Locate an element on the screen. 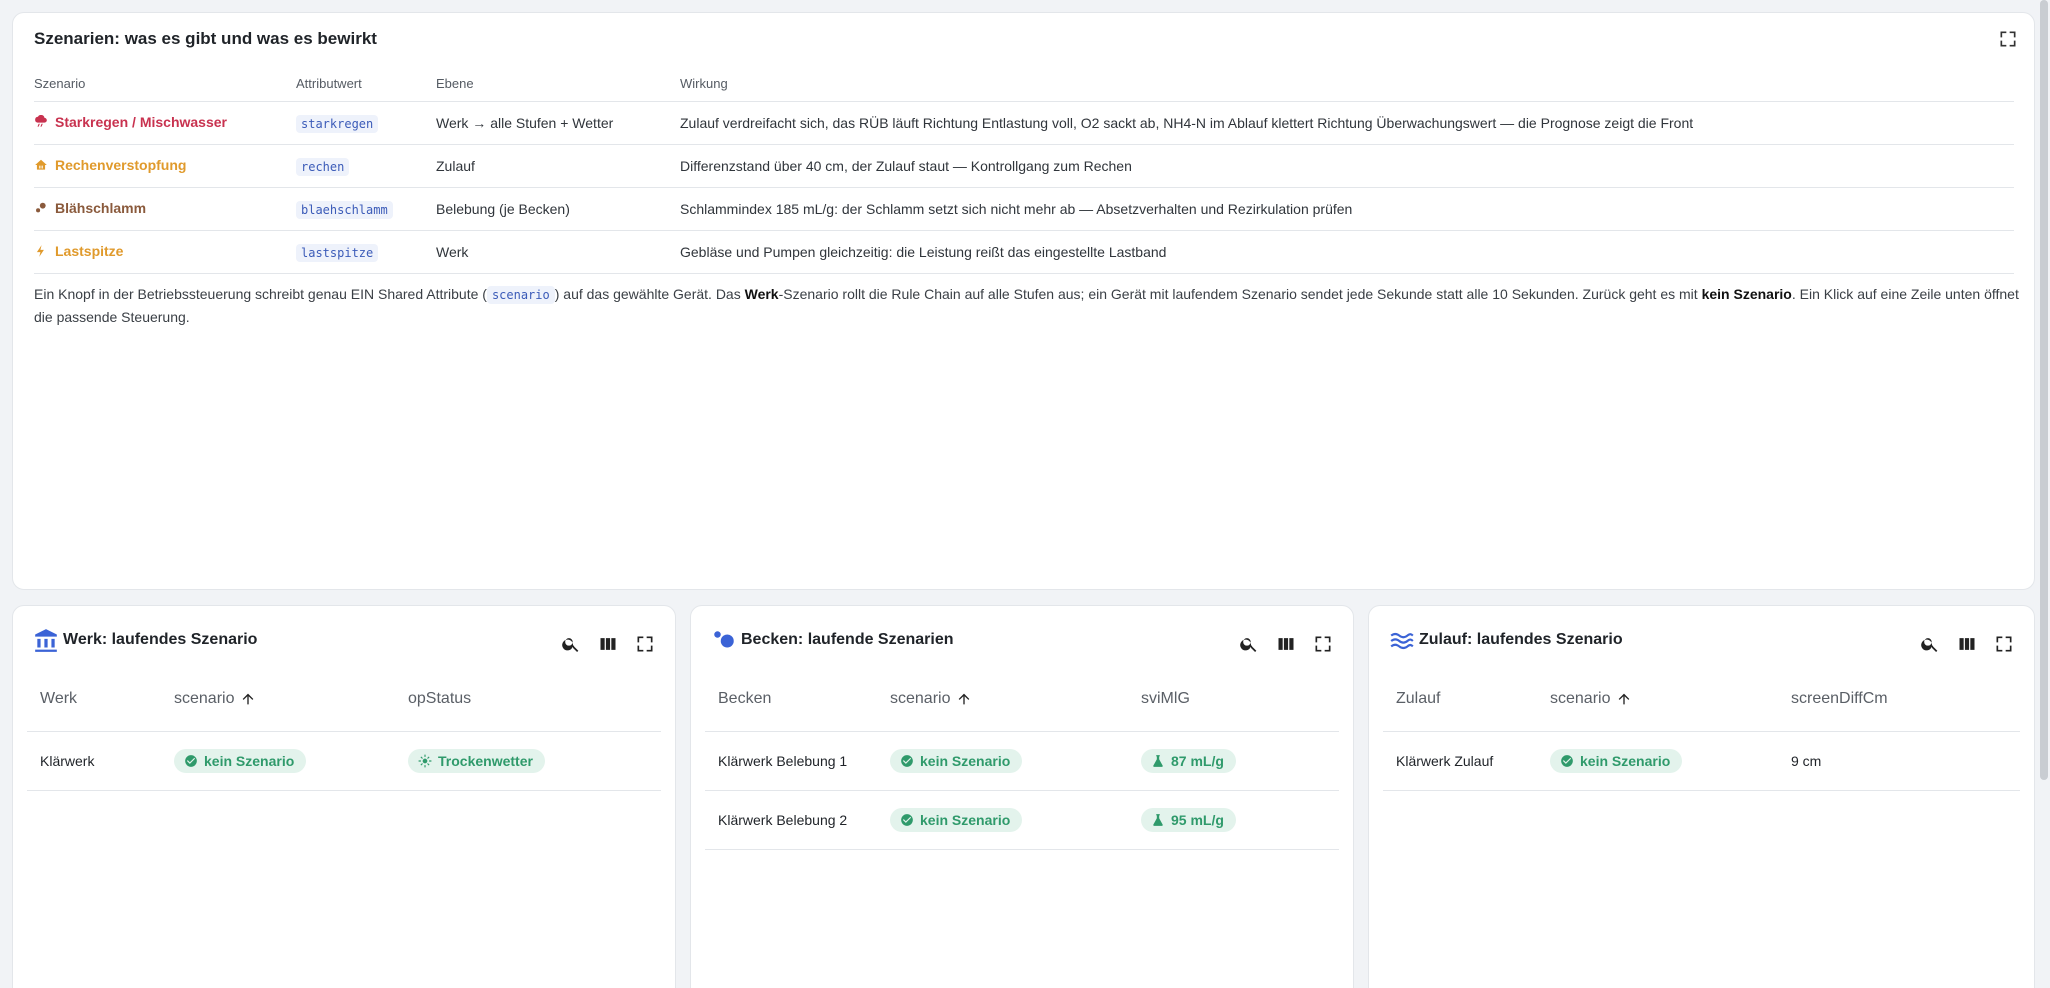 Image resolution: width=2050 pixels, height=988 pixels. scenario-name: Blähschlamm is located at coordinates (90, 208).